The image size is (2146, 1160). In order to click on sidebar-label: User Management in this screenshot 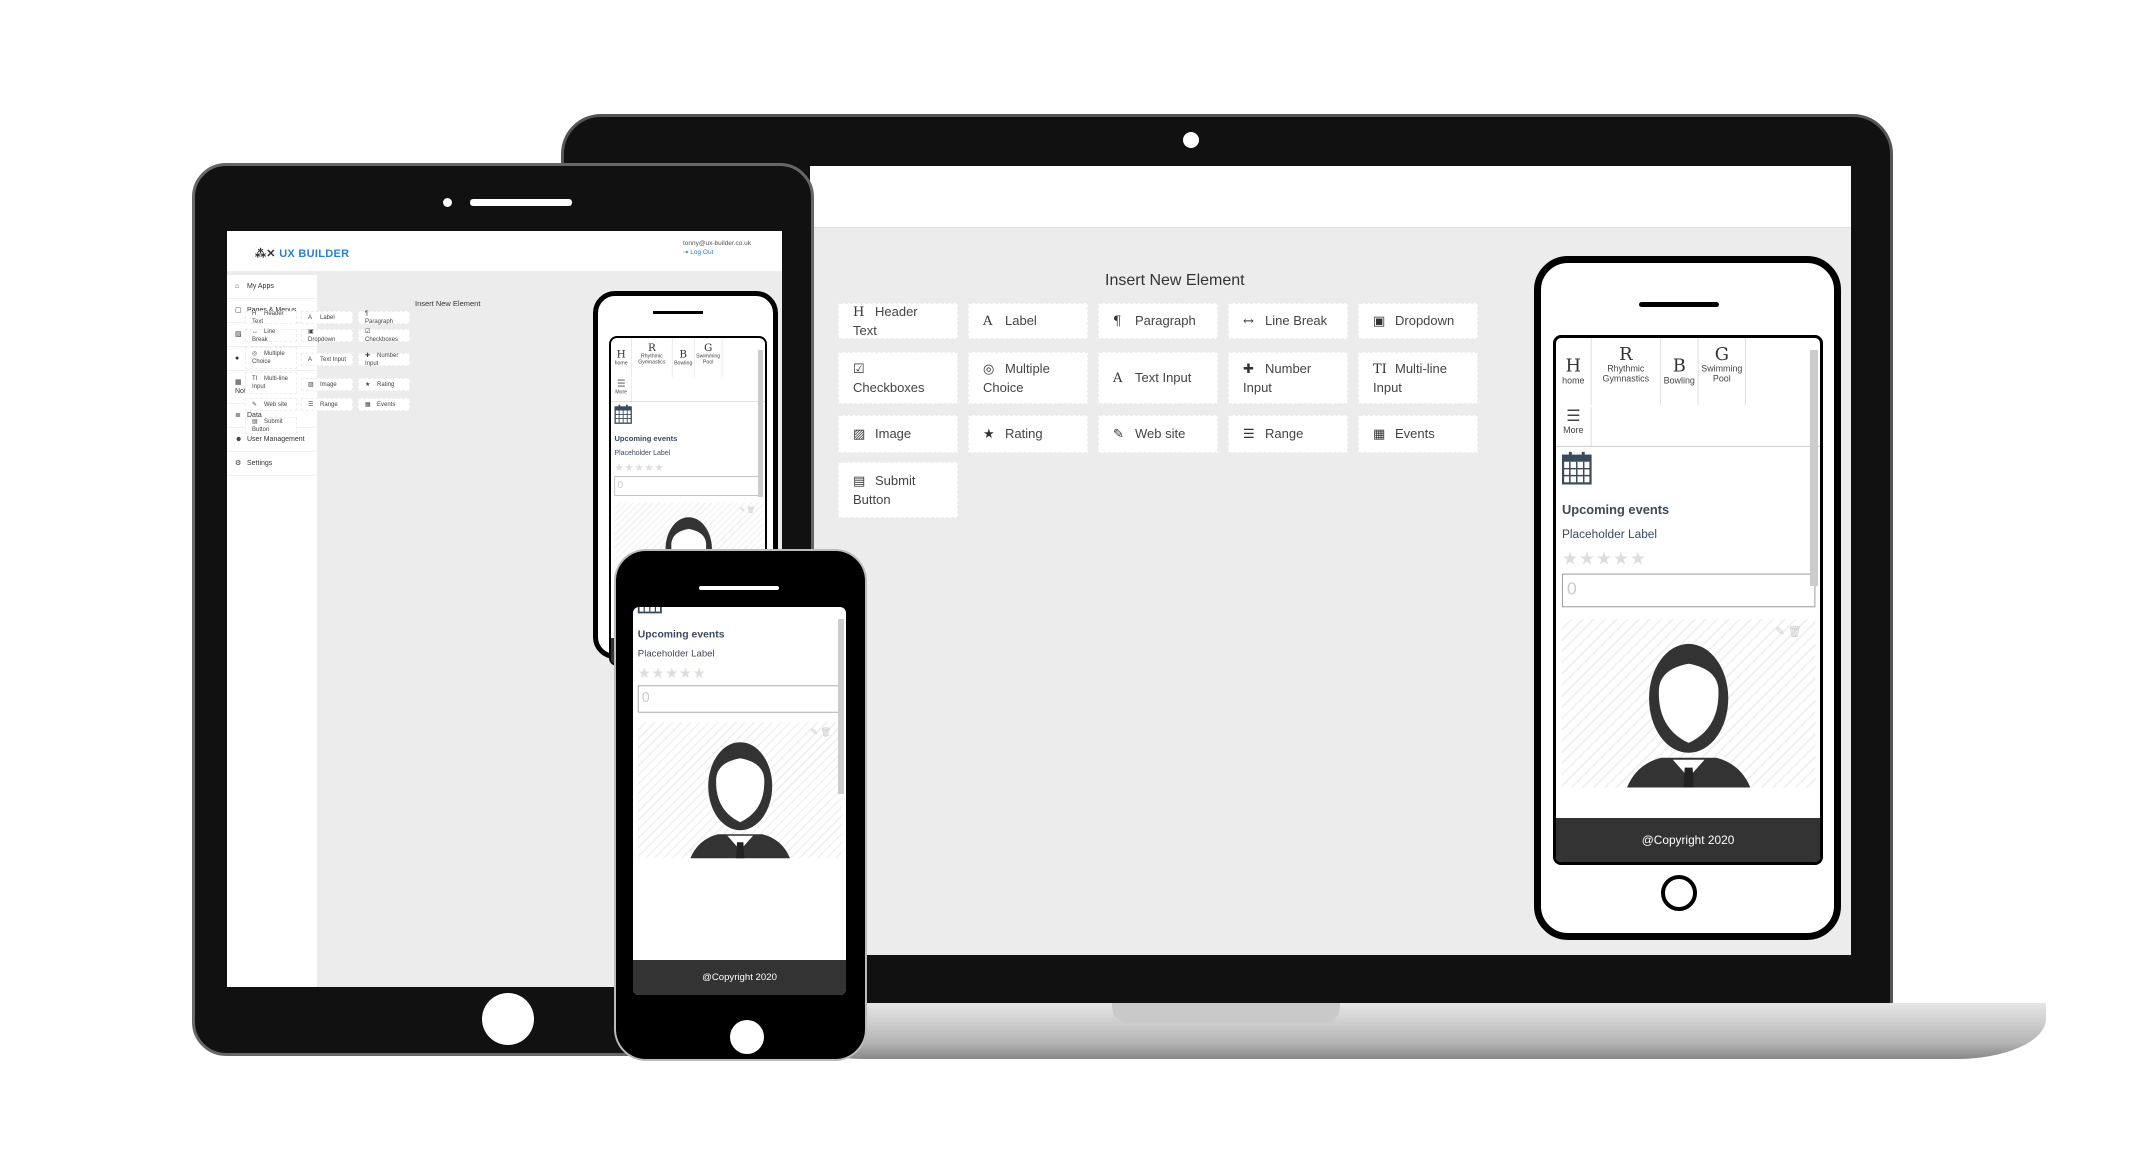, I will do `click(276, 439)`.